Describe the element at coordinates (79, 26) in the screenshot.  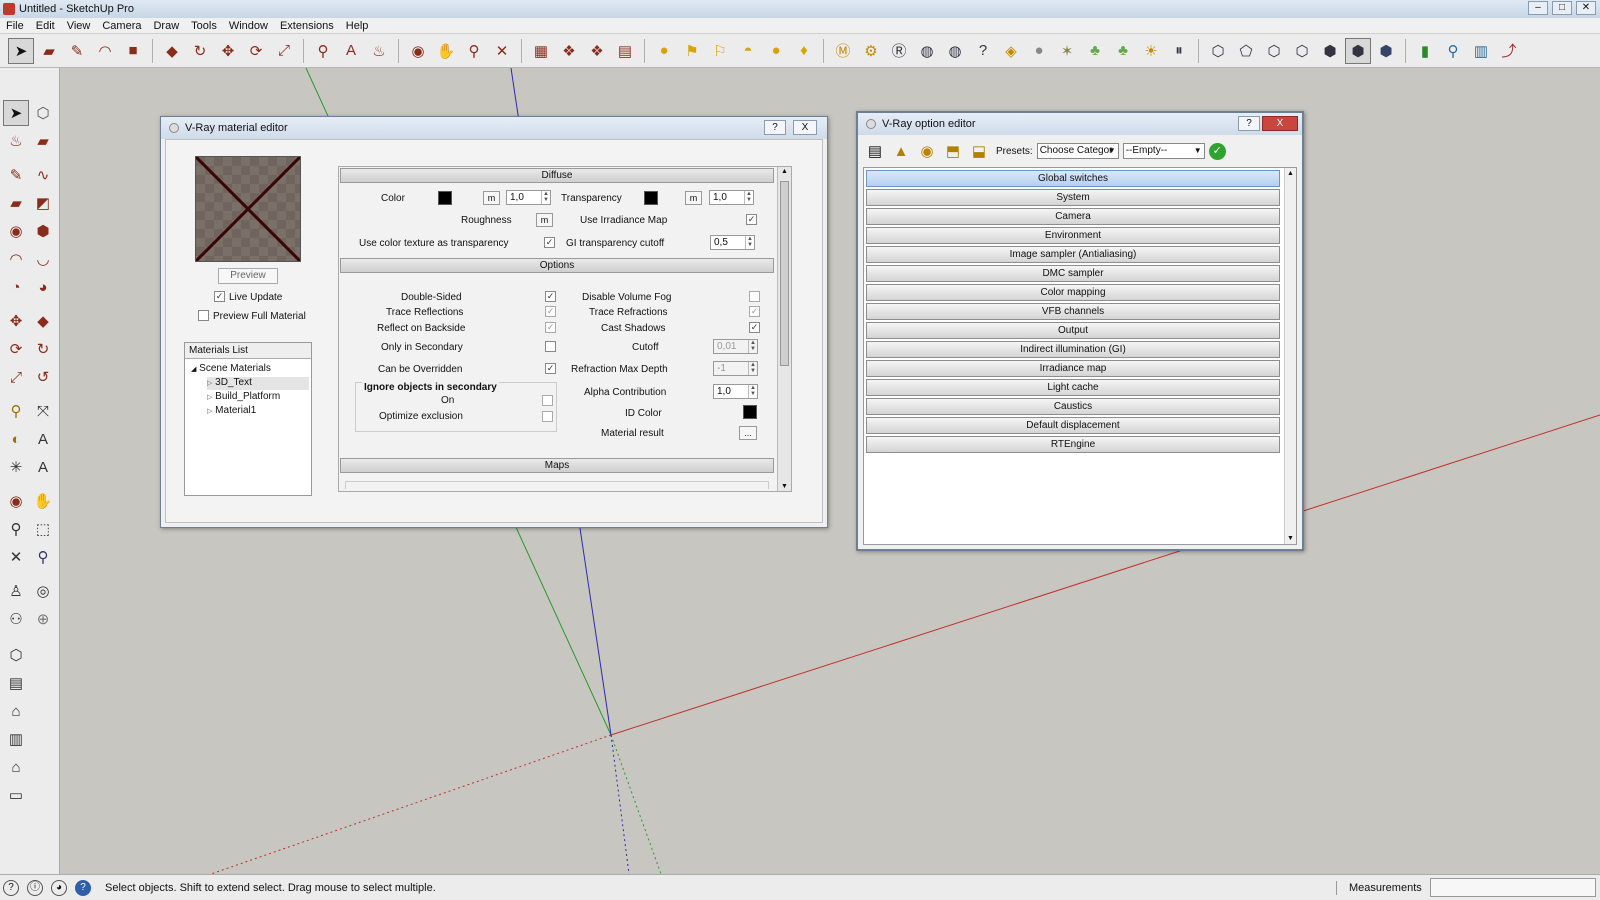
I see `menu-view: View` at that location.